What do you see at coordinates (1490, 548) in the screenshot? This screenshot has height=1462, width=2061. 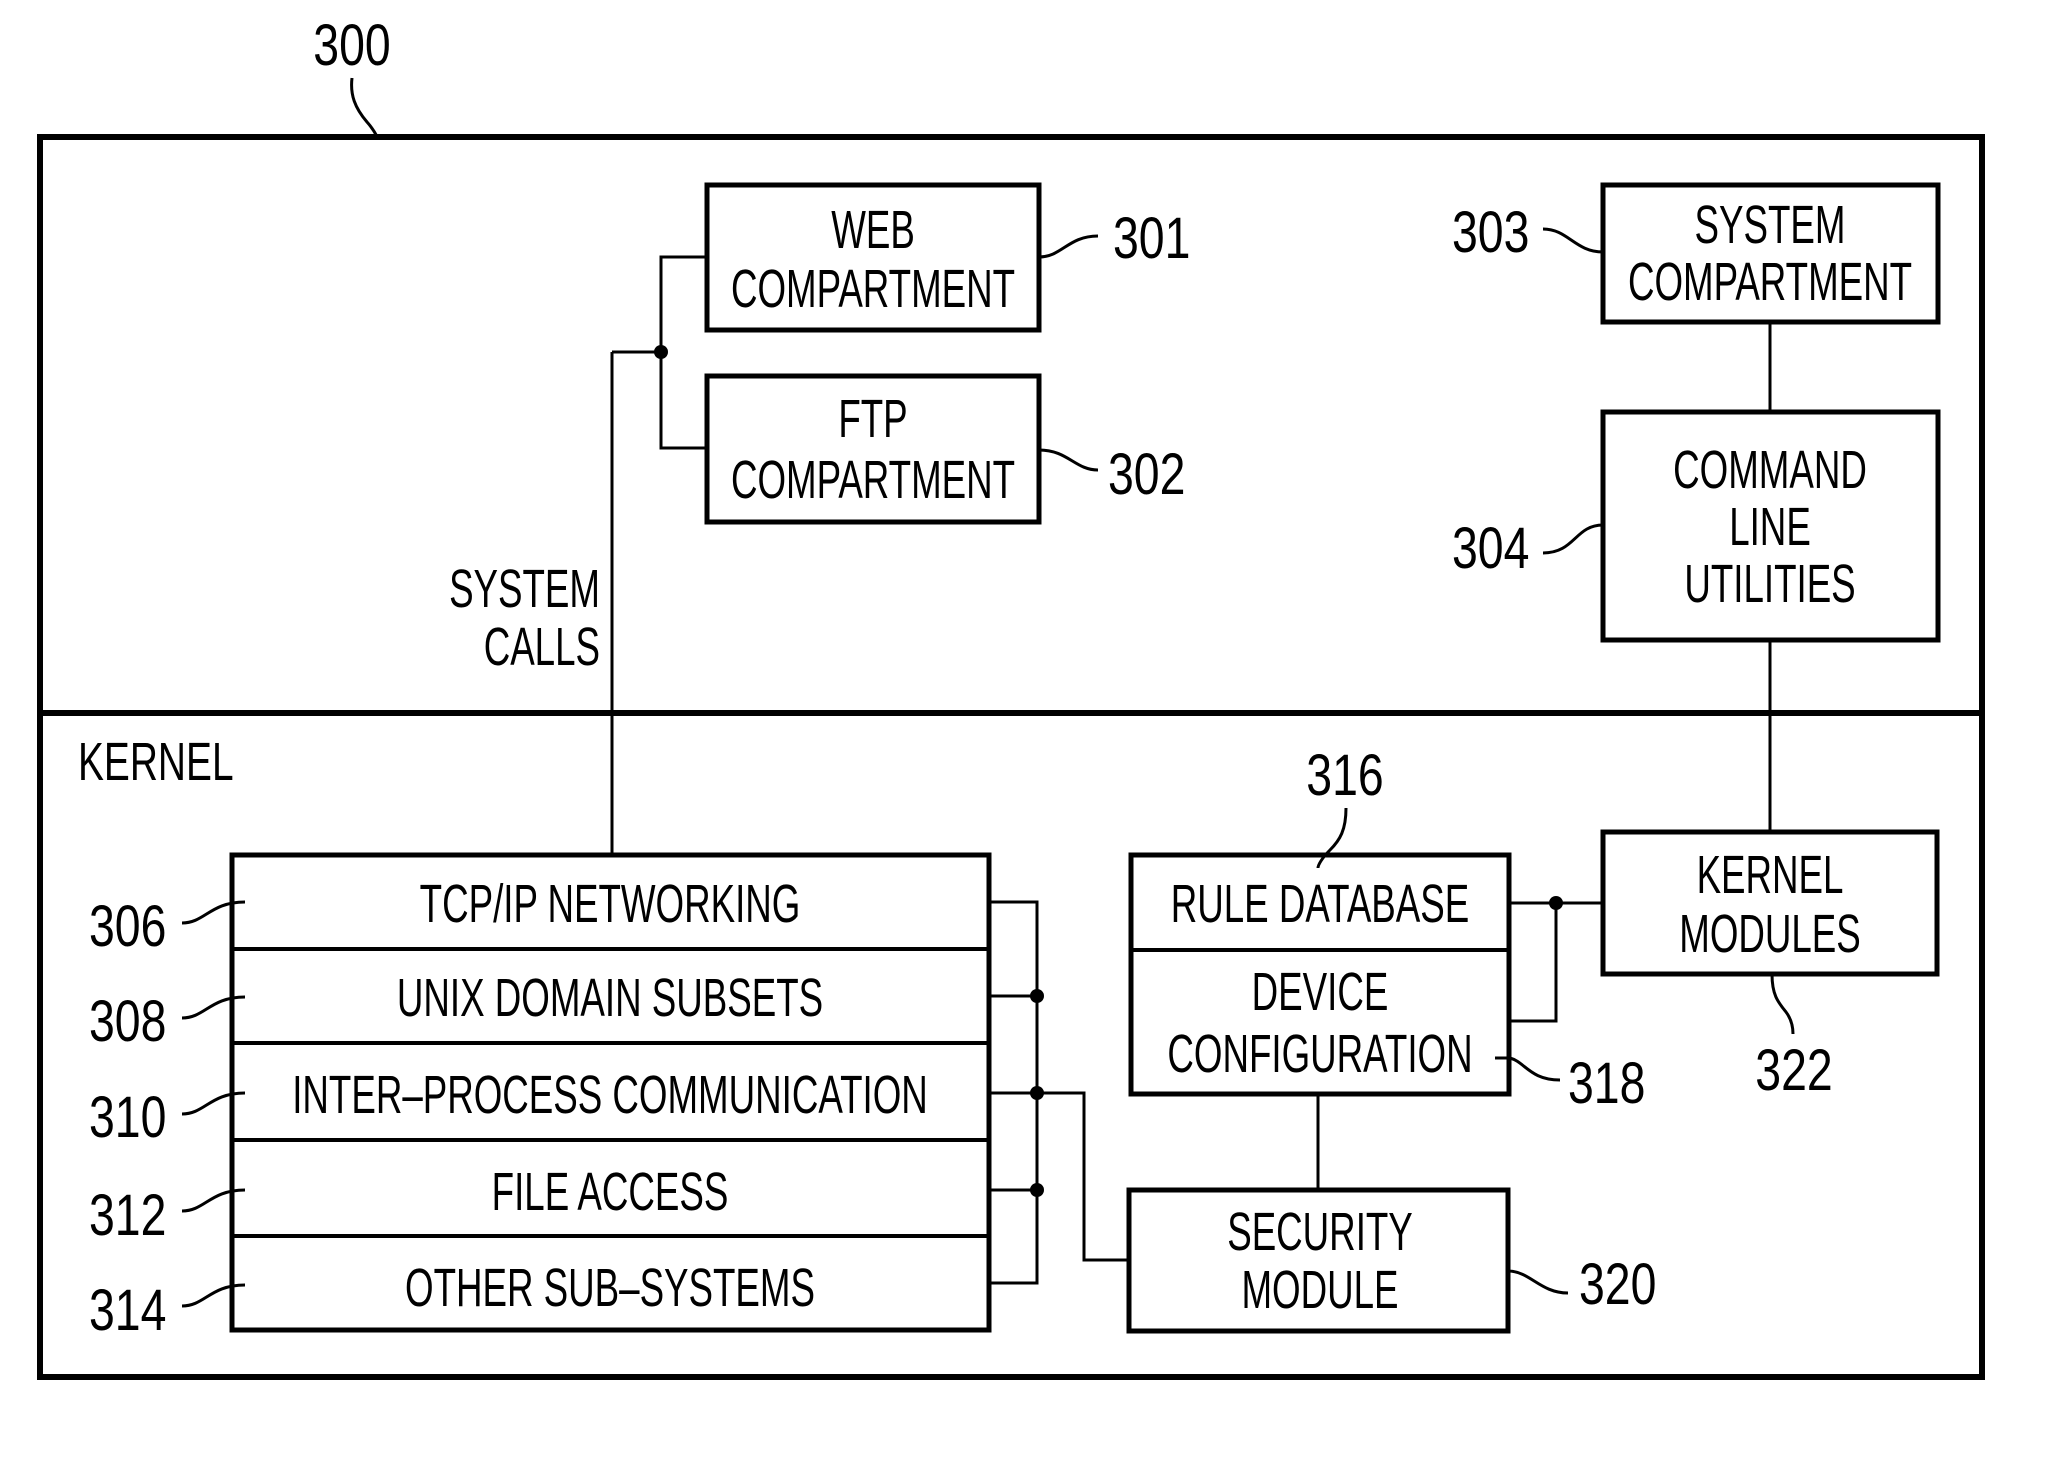 I see `ref-304: 304` at bounding box center [1490, 548].